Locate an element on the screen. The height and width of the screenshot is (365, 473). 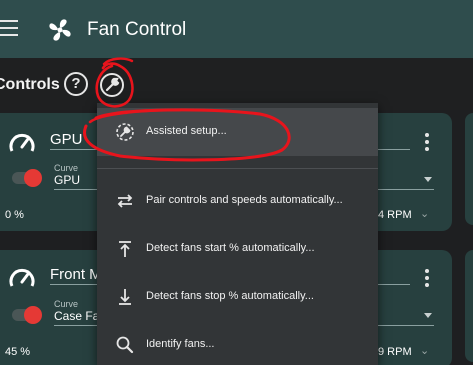
curve-select: Case Fa is located at coordinates (76, 316).